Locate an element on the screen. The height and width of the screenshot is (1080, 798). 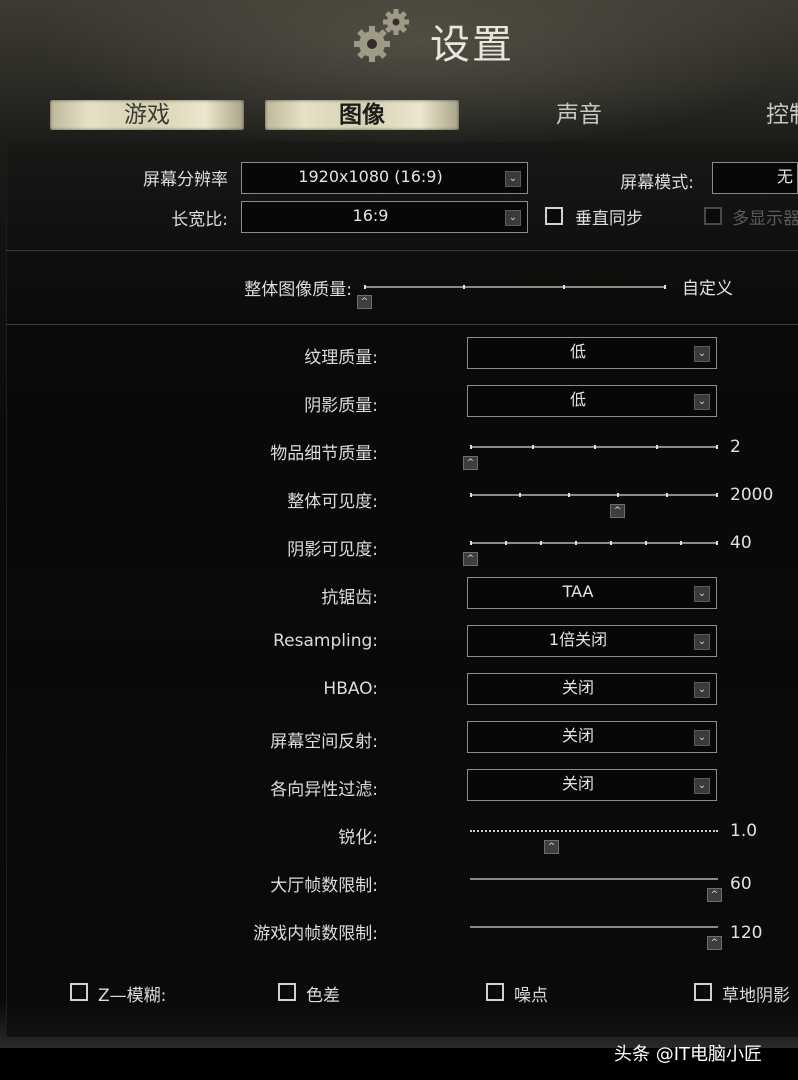
anisotropic-value: 关闭 is located at coordinates (577, 783).